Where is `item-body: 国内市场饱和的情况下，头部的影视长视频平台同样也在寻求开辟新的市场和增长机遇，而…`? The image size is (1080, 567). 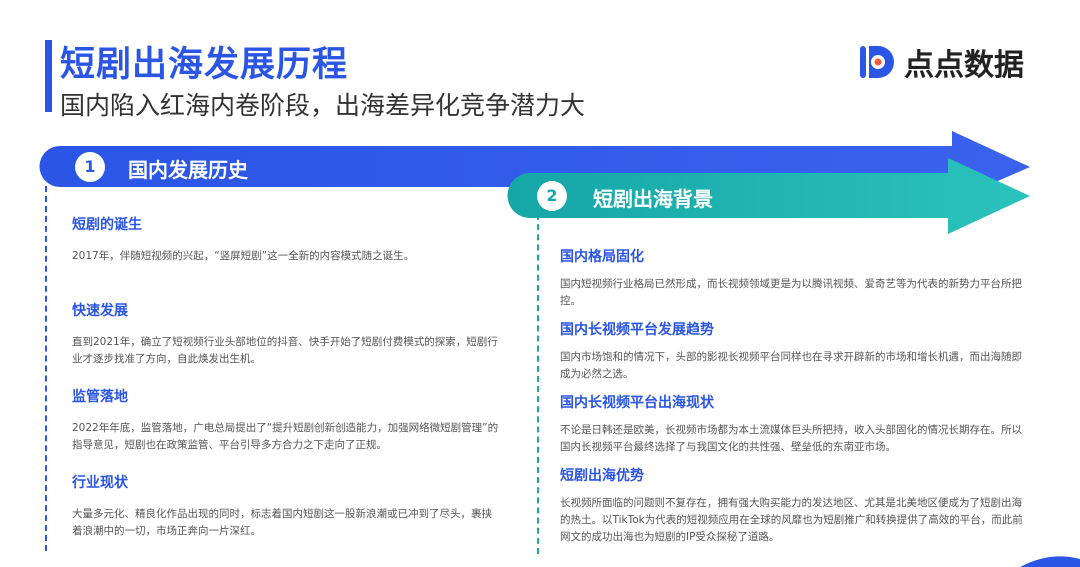
item-body: 国内市场饱和的情况下，头部的影视长视频平台同样也在寻求开辟新的市场和增长机遇，而… is located at coordinates (791, 365).